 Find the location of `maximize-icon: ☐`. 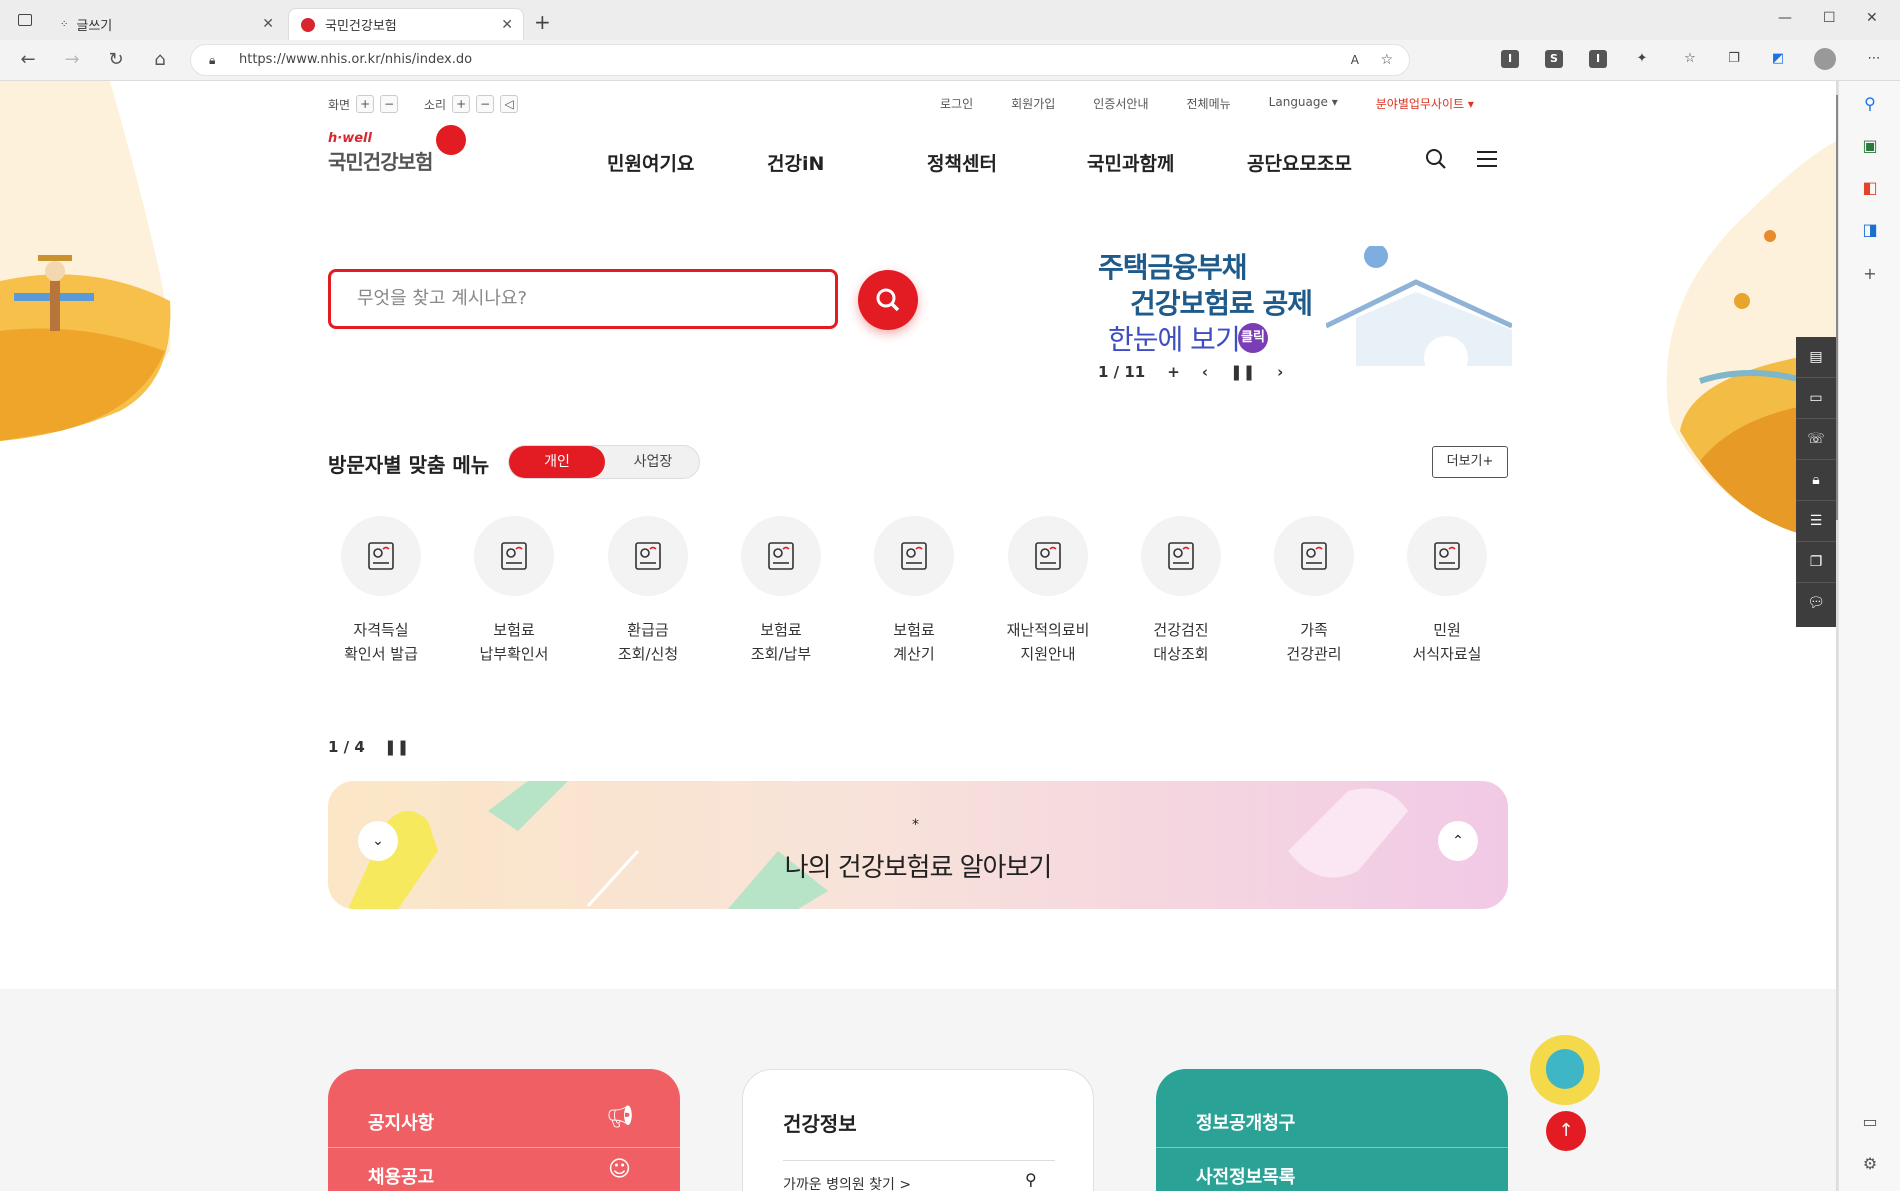

maximize-icon: ☐ is located at coordinates (1829, 18).